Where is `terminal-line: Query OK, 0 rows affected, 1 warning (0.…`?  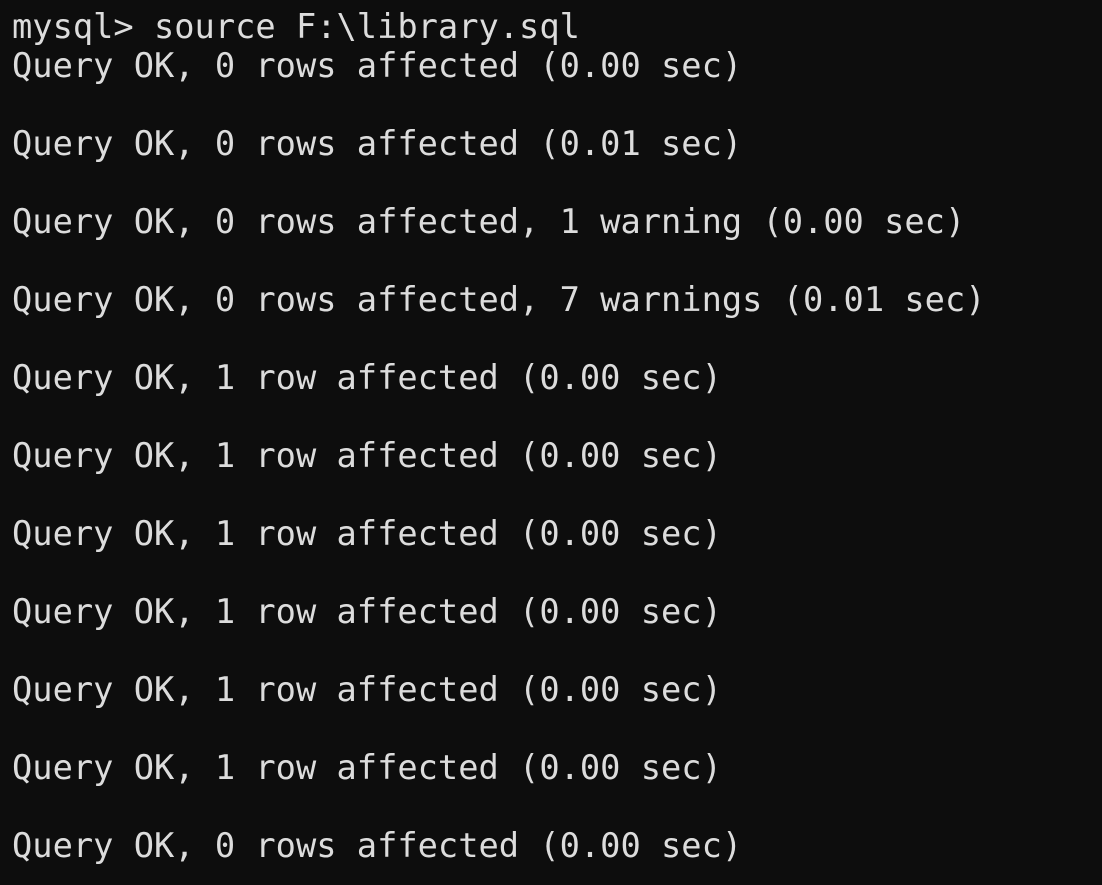 terminal-line: Query OK, 0 rows affected, 1 warning (0.… is located at coordinates (489, 221).